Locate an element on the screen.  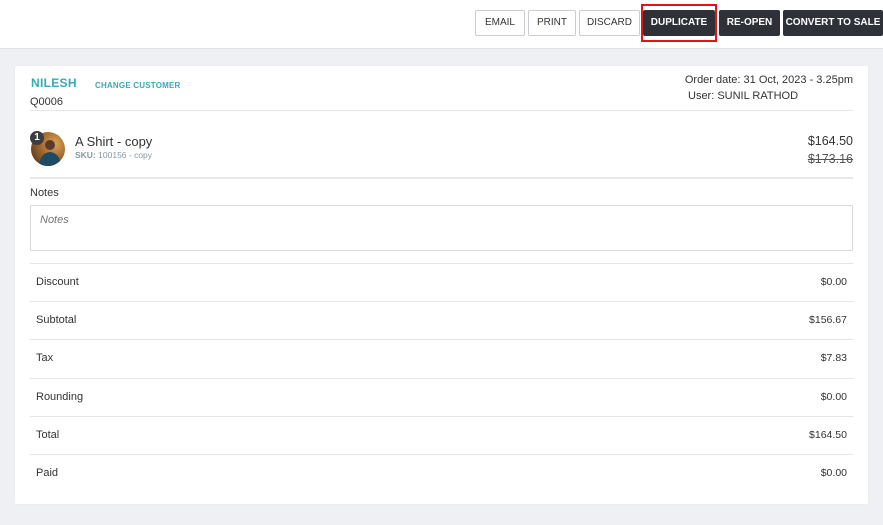
notes-label: Notes is located at coordinates (44, 193).